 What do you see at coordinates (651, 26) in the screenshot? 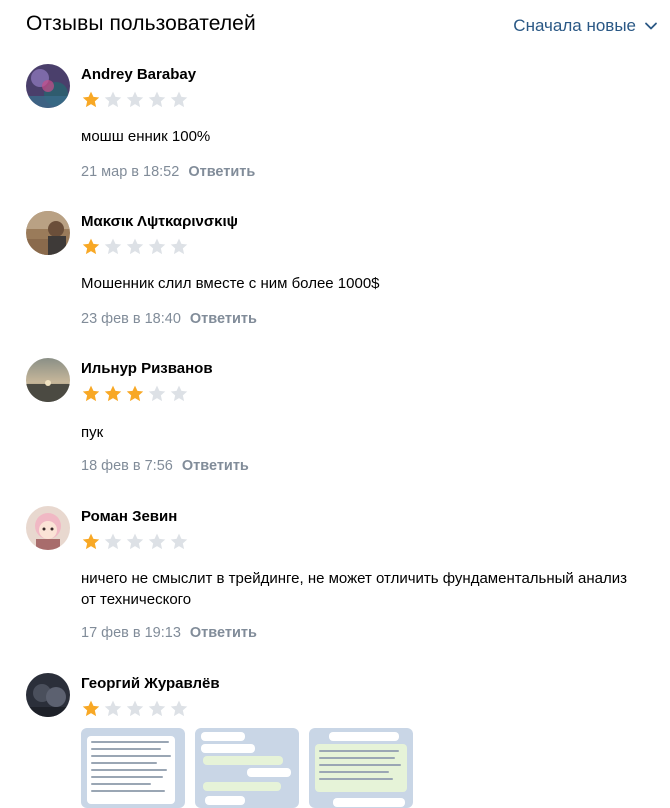
I see `chevron-down-icon` at bounding box center [651, 26].